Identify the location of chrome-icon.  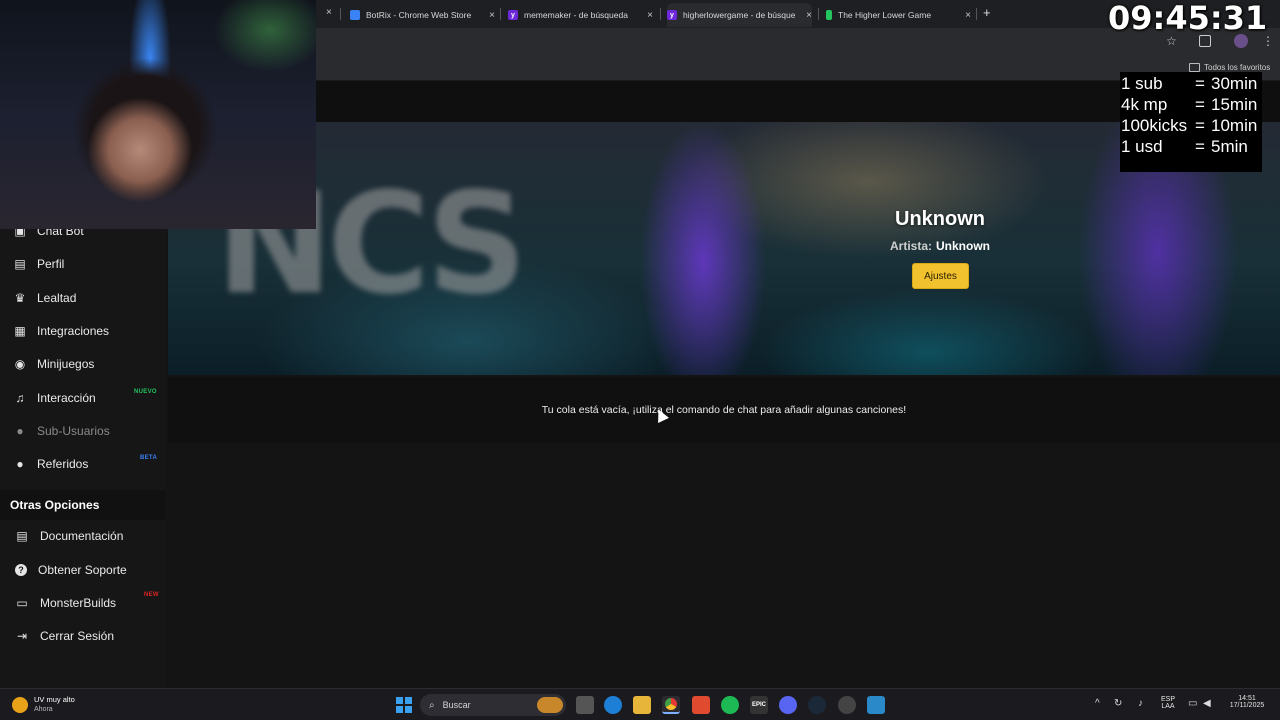
(671, 705).